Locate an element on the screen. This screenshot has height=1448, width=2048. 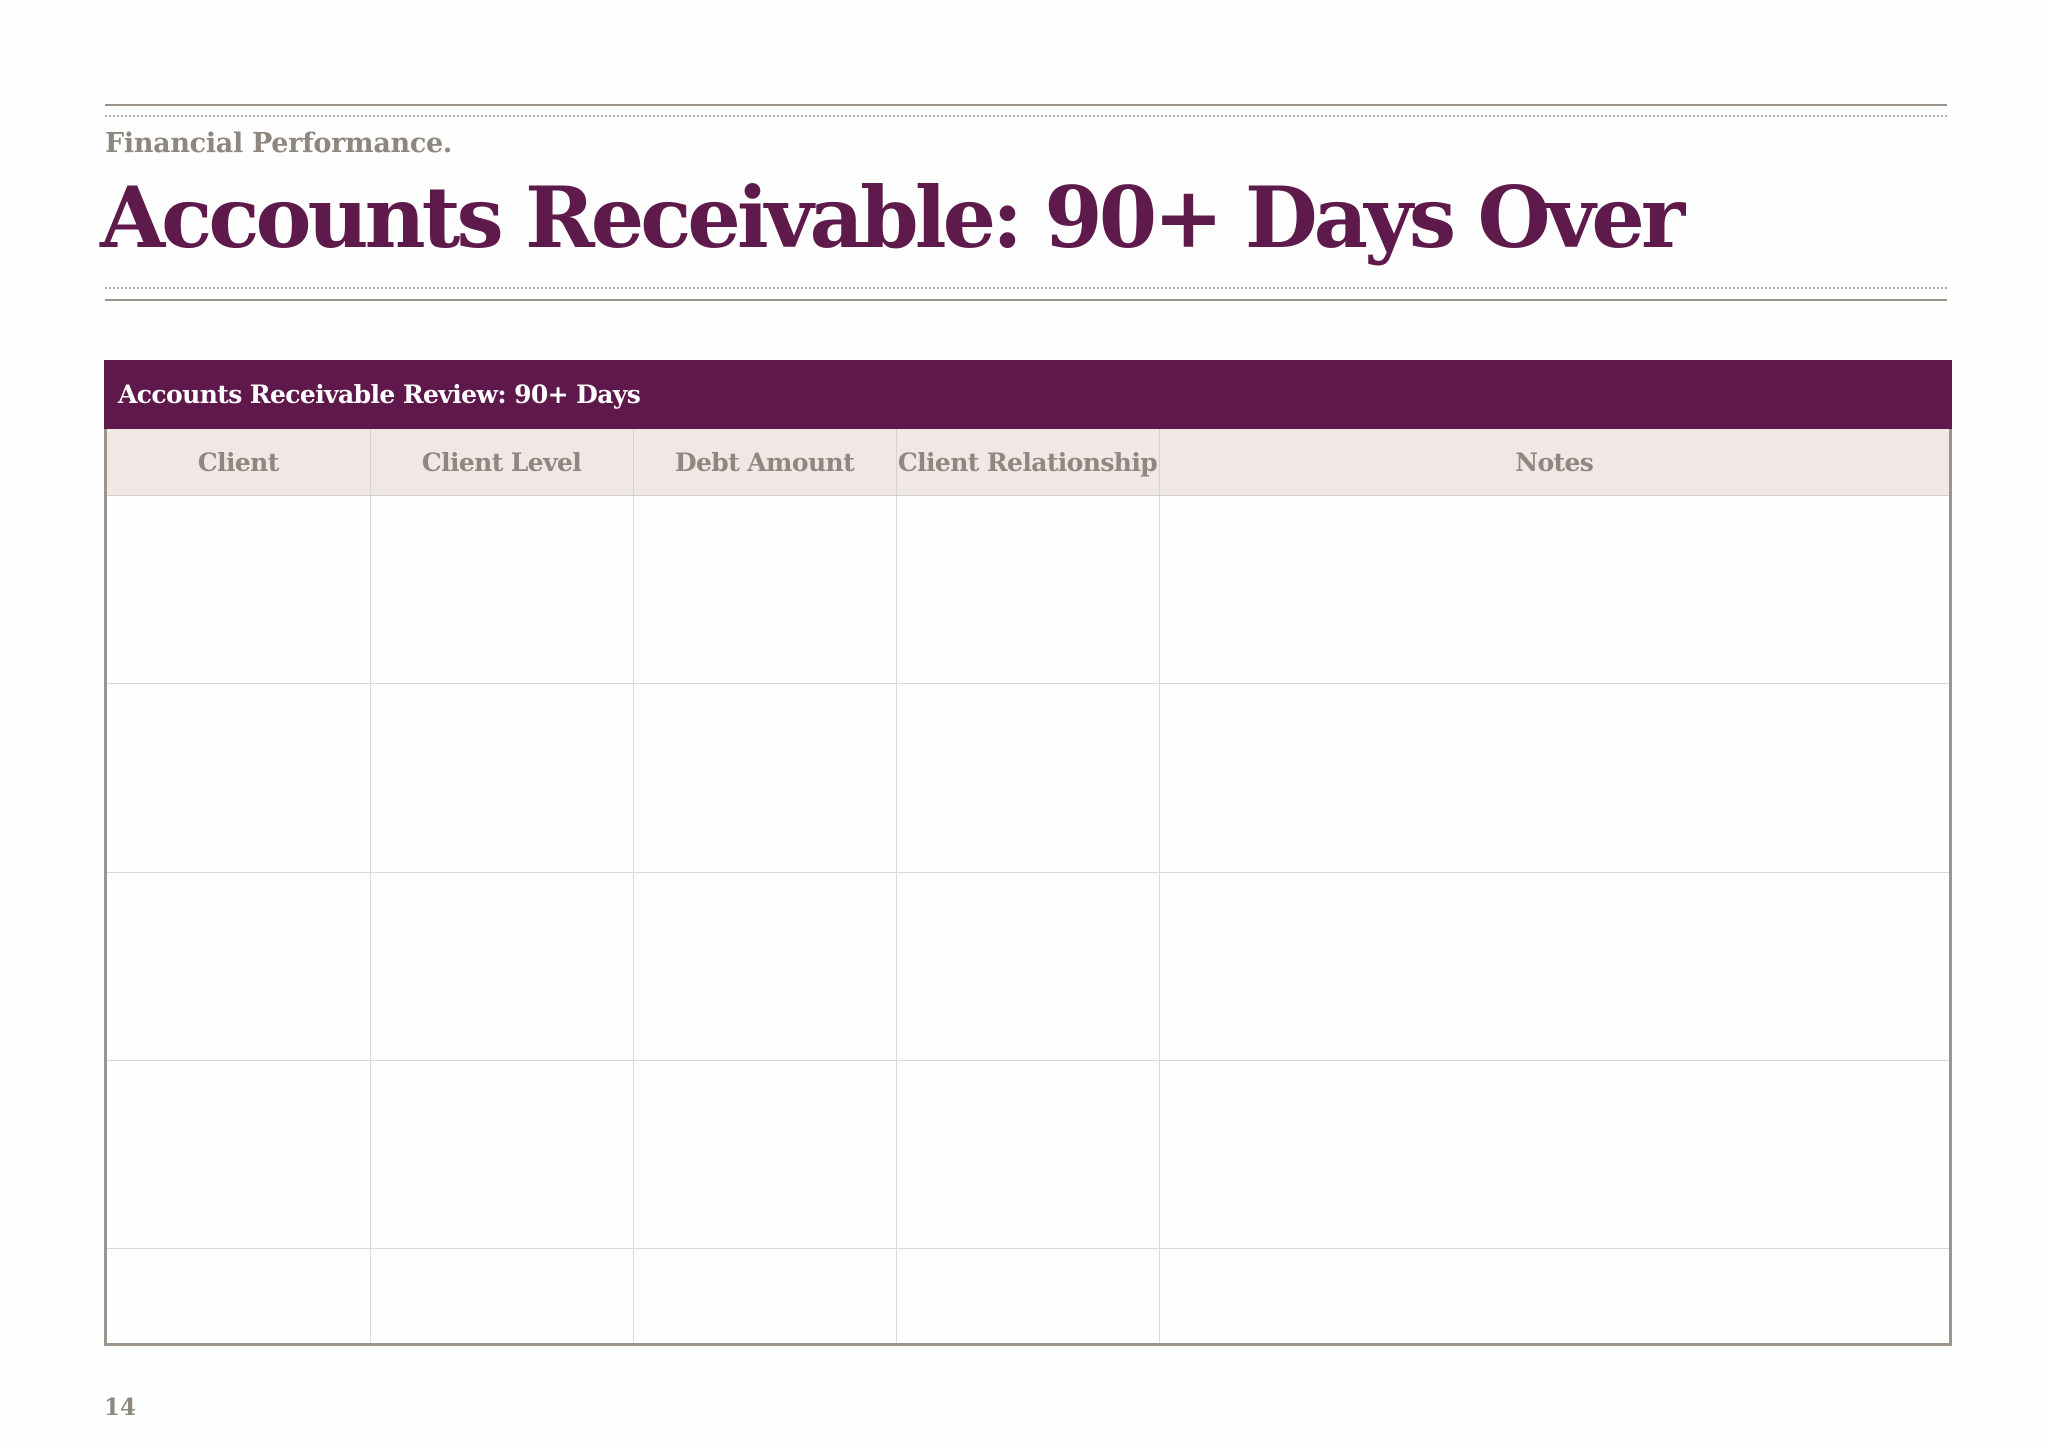
bottom-rule-dotted is located at coordinates (1026, 288).